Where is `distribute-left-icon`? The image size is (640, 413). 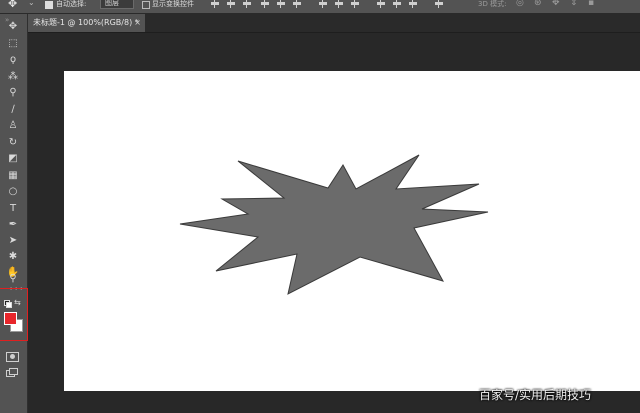
distribute-left-icon is located at coordinates (381, 4).